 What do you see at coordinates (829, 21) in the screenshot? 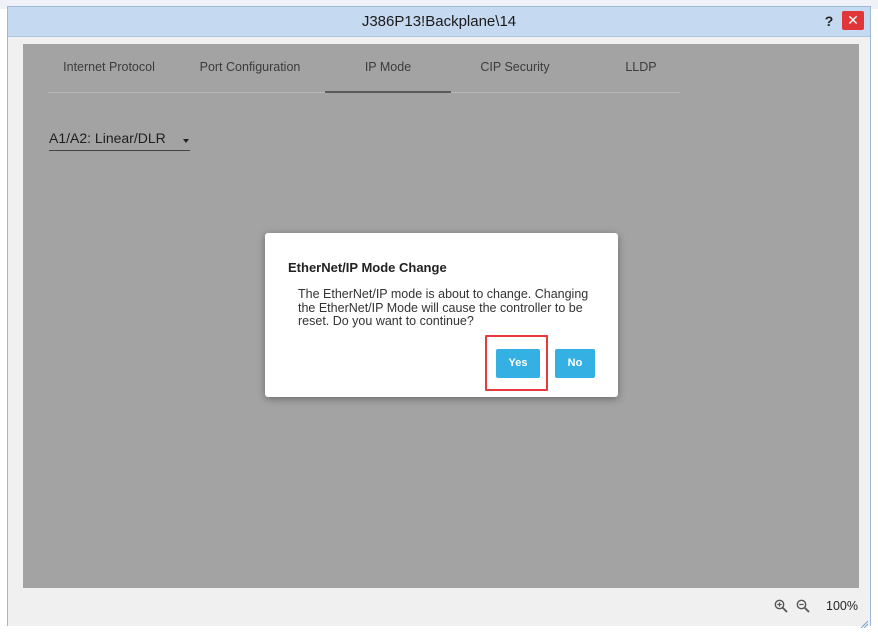
I see `help-button: ?` at bounding box center [829, 21].